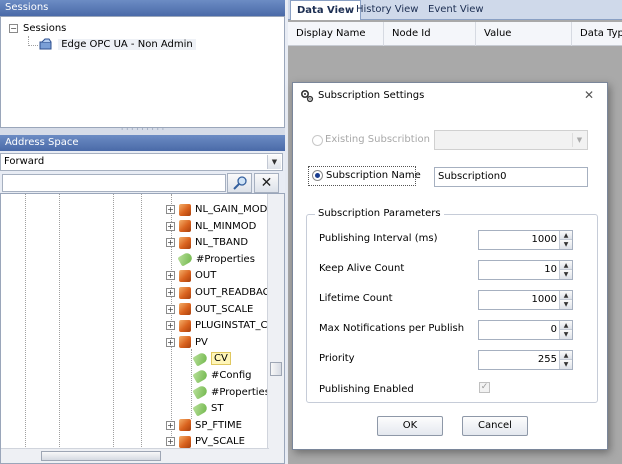 This screenshot has width=622, height=464. I want to click on subscription-name-radio, so click(317, 175).